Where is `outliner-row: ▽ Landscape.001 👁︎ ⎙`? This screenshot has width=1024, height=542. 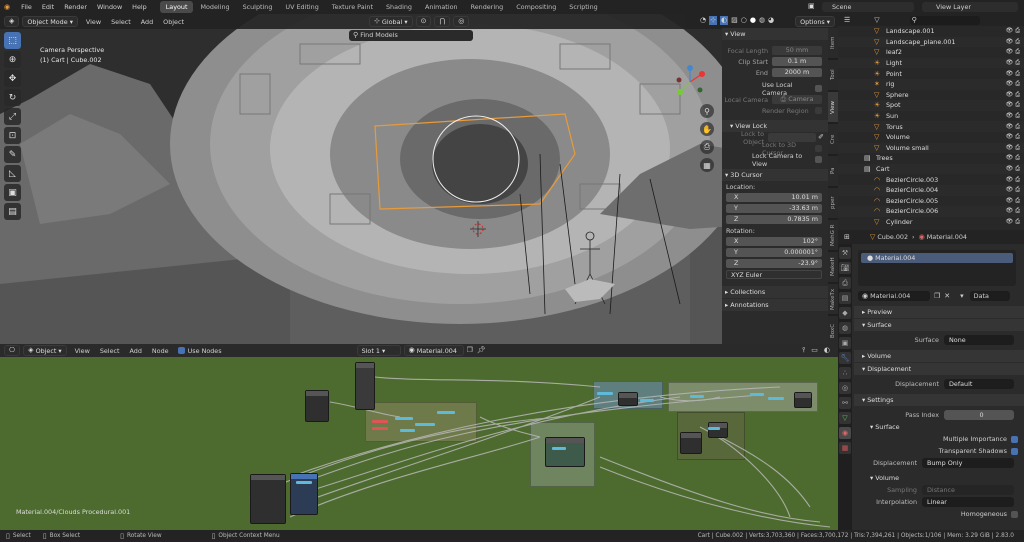
outliner-row: ▽ Landscape.001 👁︎ ⎙ is located at coordinates (931, 31).